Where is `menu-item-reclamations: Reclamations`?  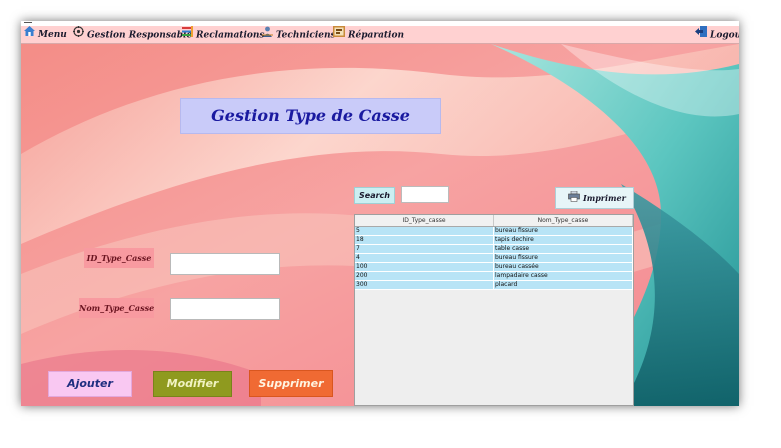
menu-item-reclamations: Reclamations is located at coordinates (223, 34).